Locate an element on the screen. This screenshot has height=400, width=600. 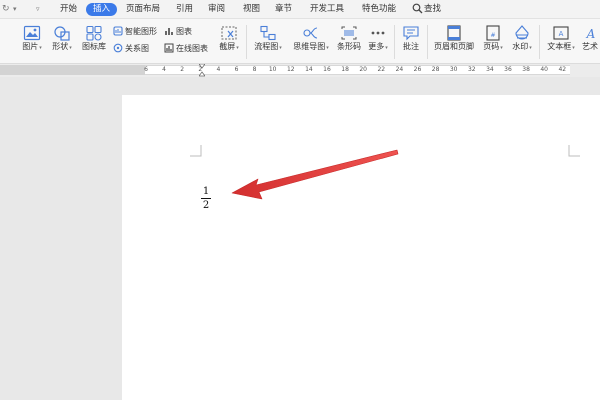
mindmap-button: 思维导图▾ is located at coordinates (311, 39).